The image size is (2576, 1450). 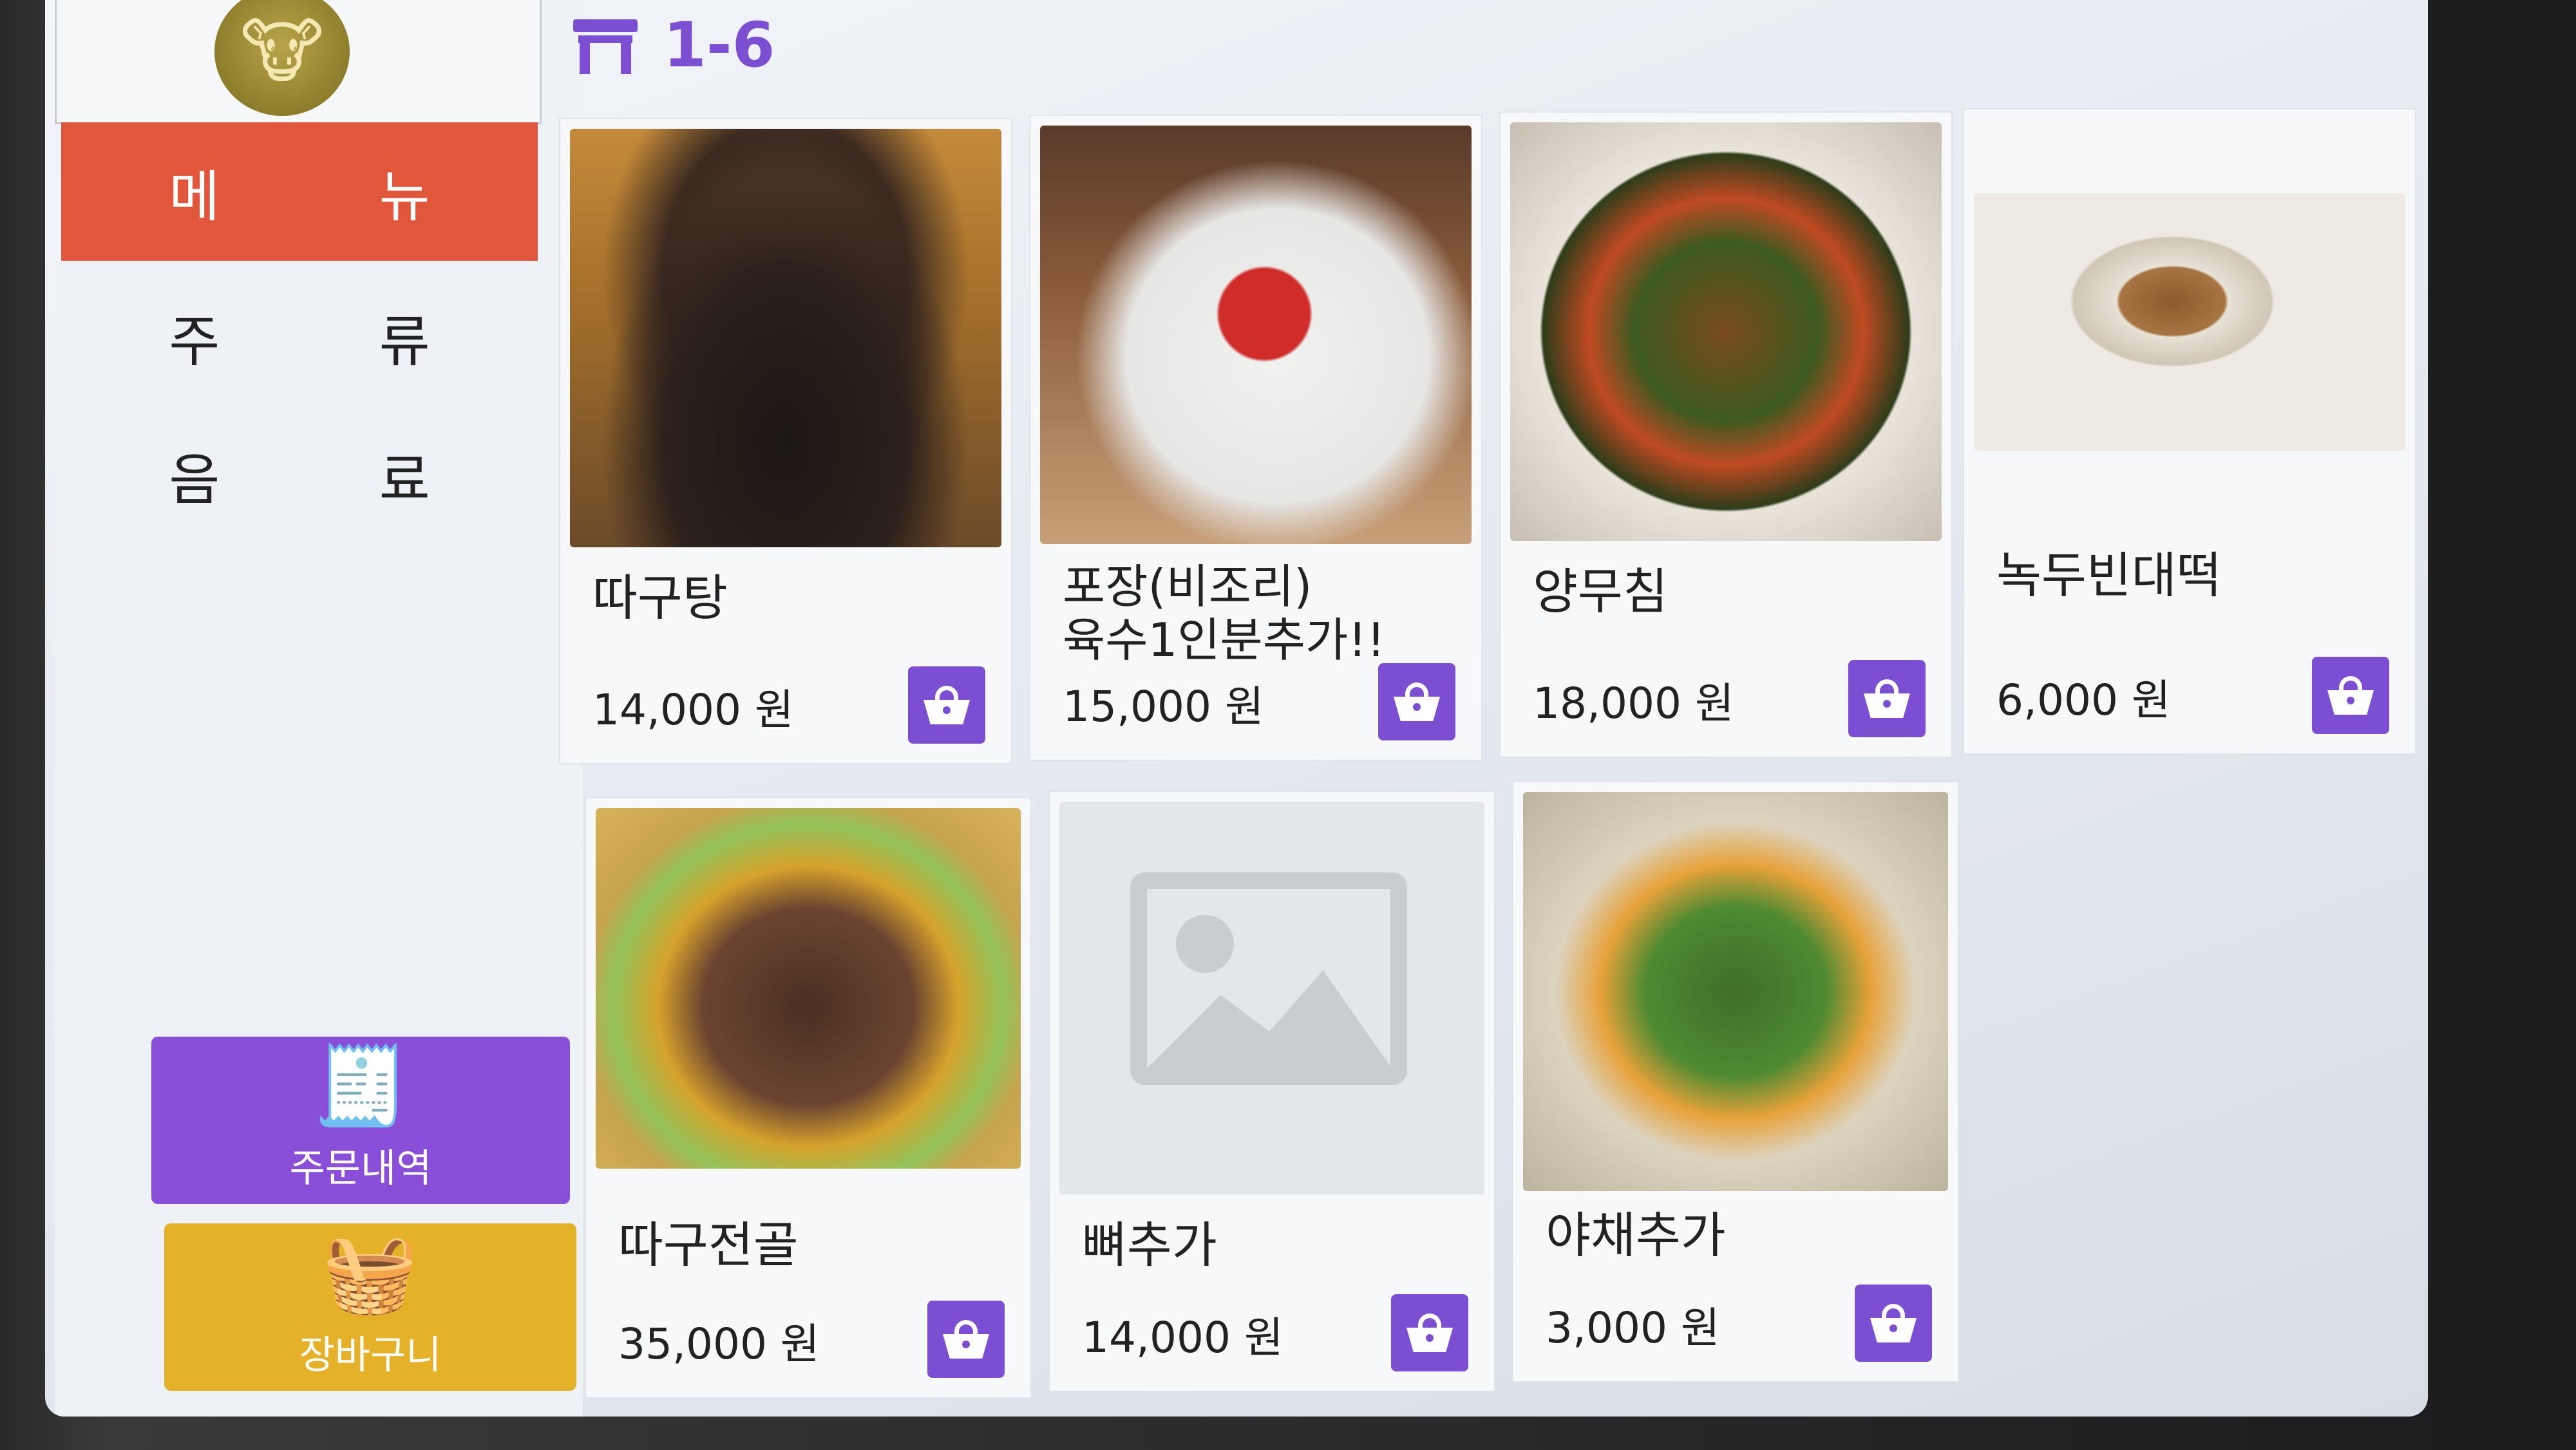 I want to click on receipt-icon: 🧾, so click(x=361, y=1086).